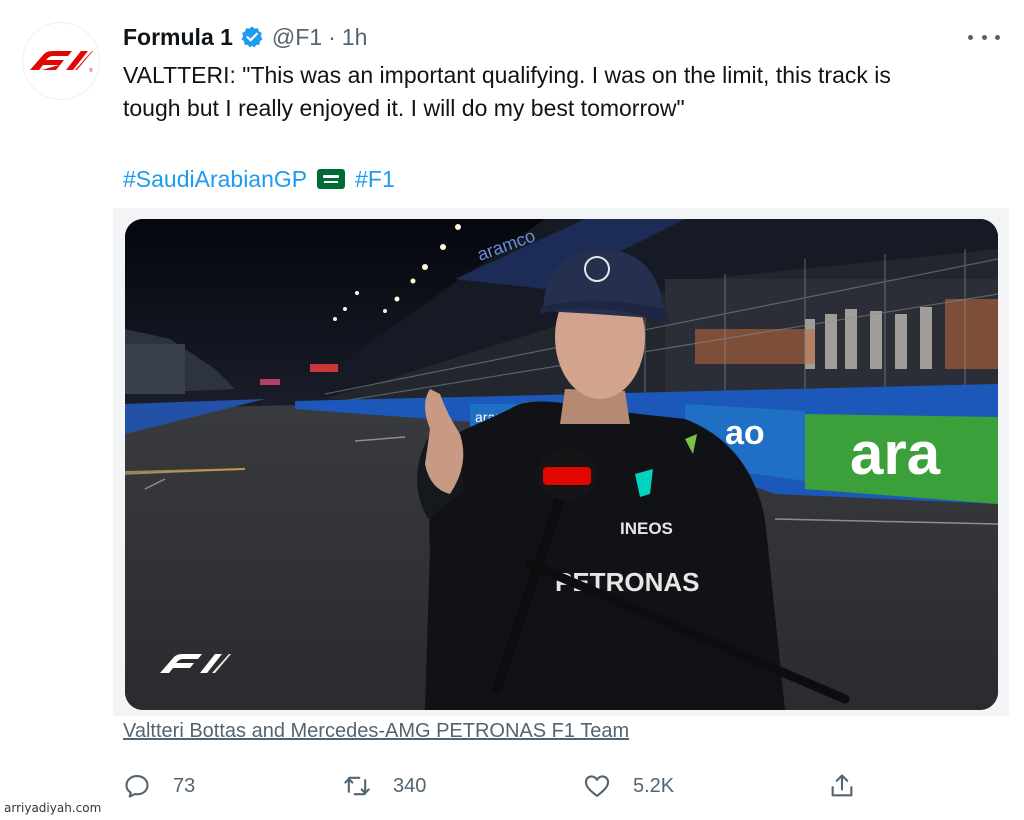 The image size is (1024, 820). Describe the element at coordinates (297, 37) in the screenshot. I see `author-handle: @F1` at that location.